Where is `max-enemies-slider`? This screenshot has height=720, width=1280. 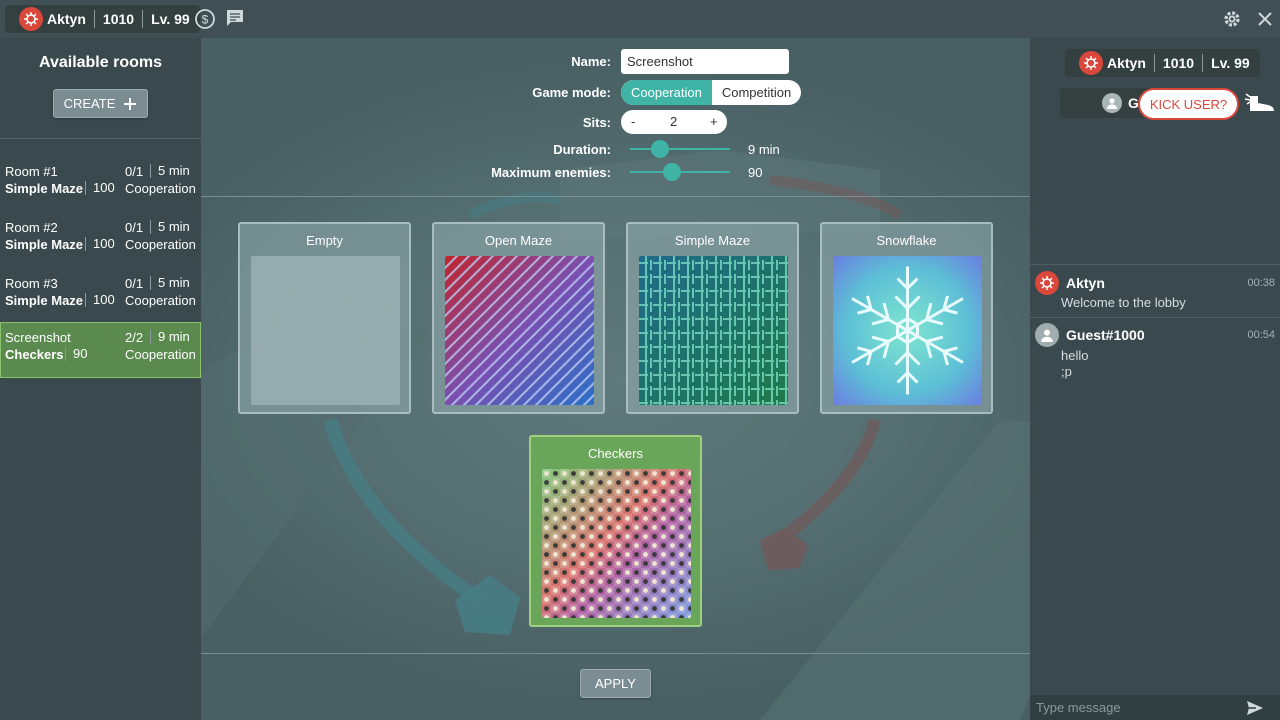
max-enemies-slider is located at coordinates (680, 172).